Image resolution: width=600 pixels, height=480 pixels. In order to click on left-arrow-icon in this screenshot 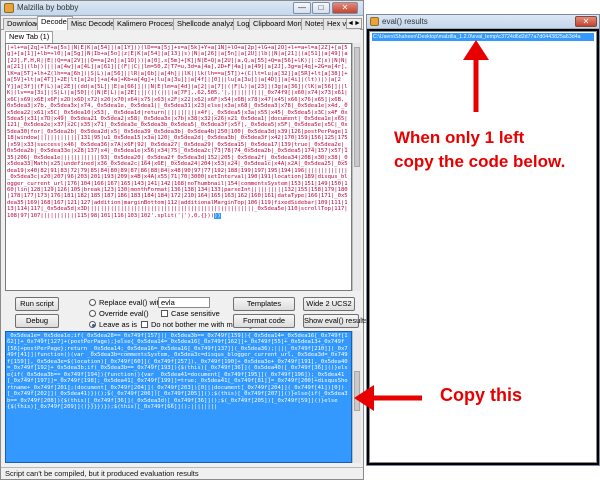, I will do `click(388, 398)`.